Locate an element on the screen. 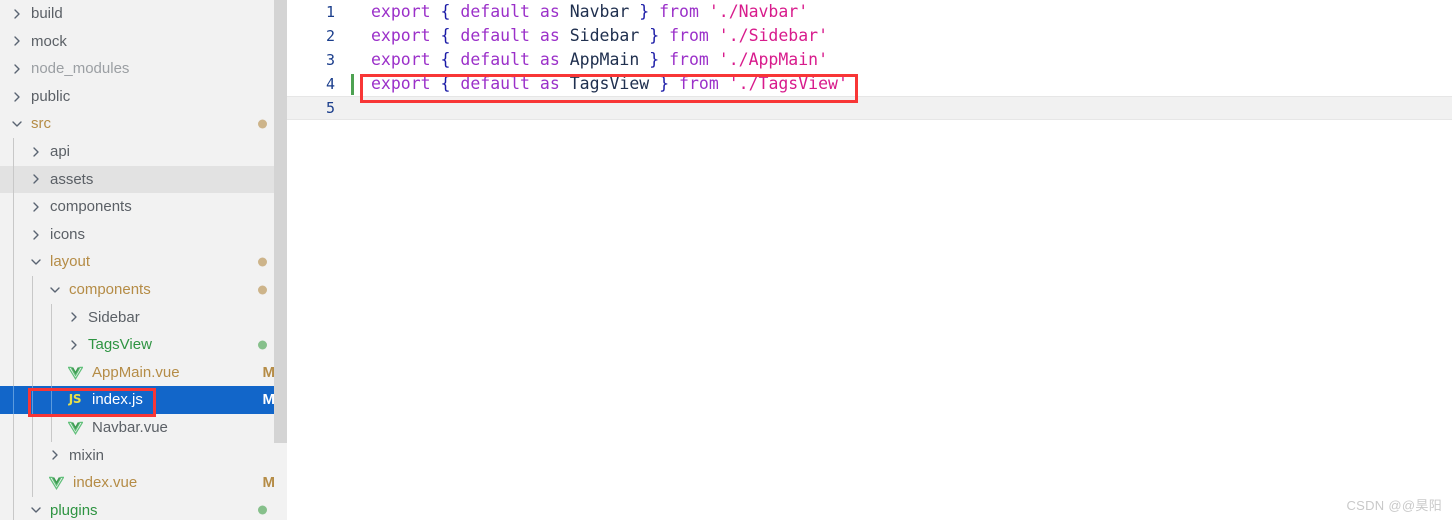  current-line-highlight is located at coordinates (869, 108).